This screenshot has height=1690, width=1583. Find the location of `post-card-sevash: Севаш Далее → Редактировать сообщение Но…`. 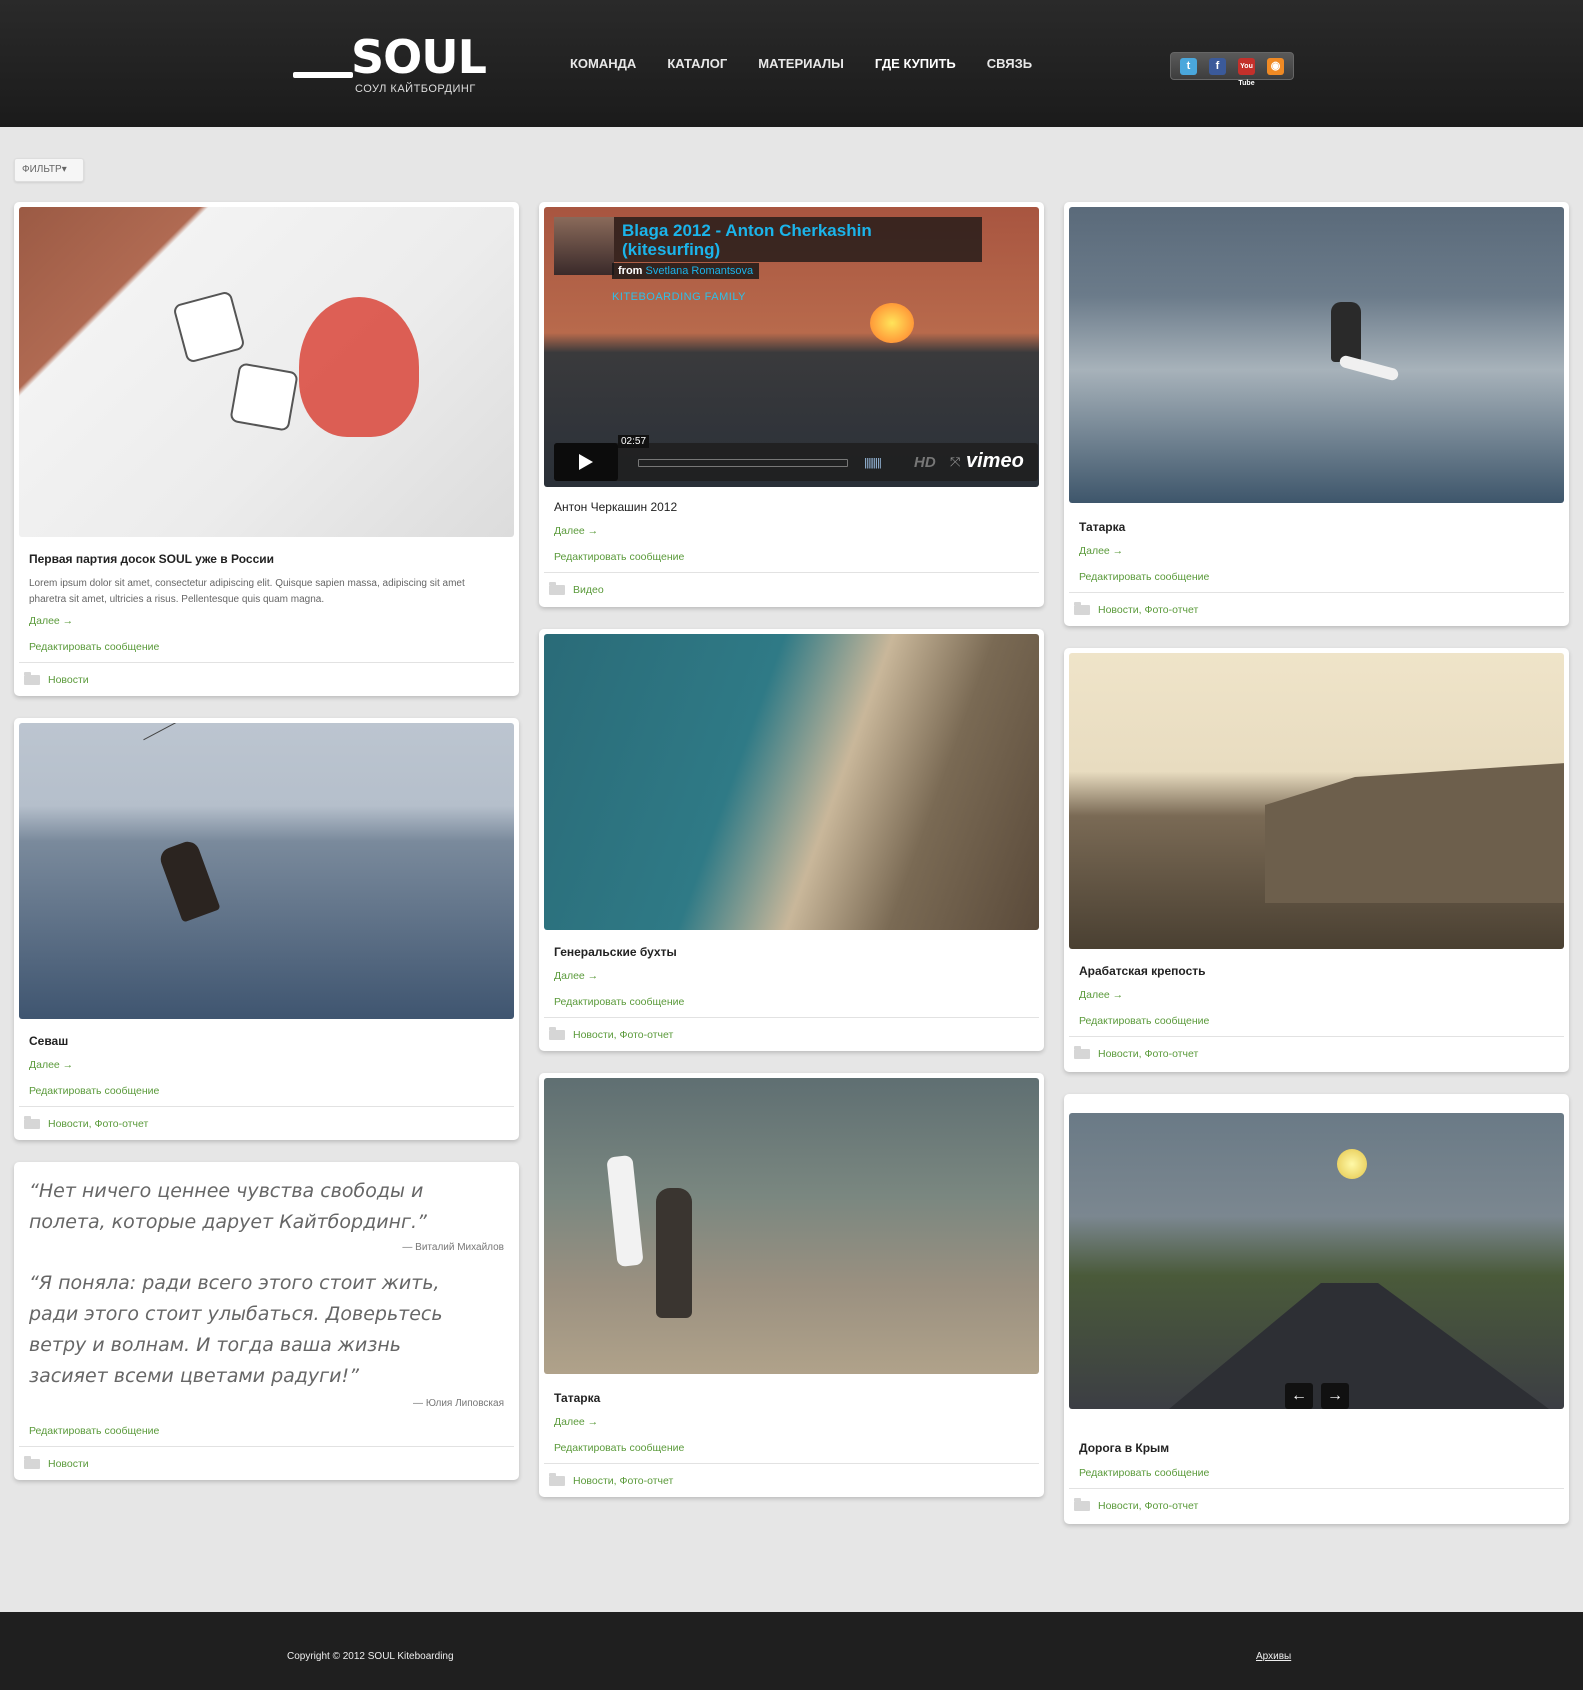

post-card-sevash: Севаш Далее → Редактировать сообщение Но… is located at coordinates (266, 929).